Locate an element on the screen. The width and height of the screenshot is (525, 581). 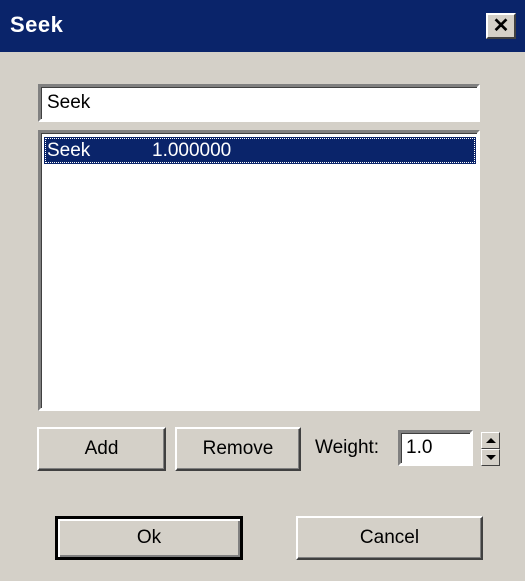
ok-button: Ok is located at coordinates (149, 538).